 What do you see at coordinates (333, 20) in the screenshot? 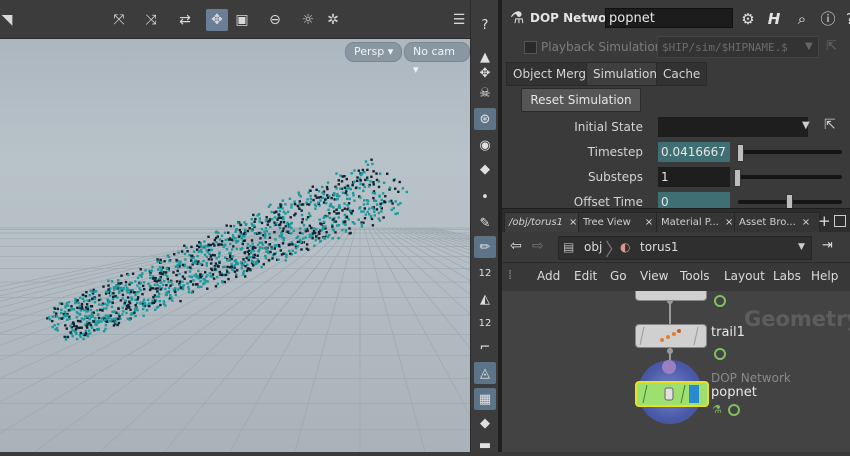
I see `settings-icon: ✲` at bounding box center [333, 20].